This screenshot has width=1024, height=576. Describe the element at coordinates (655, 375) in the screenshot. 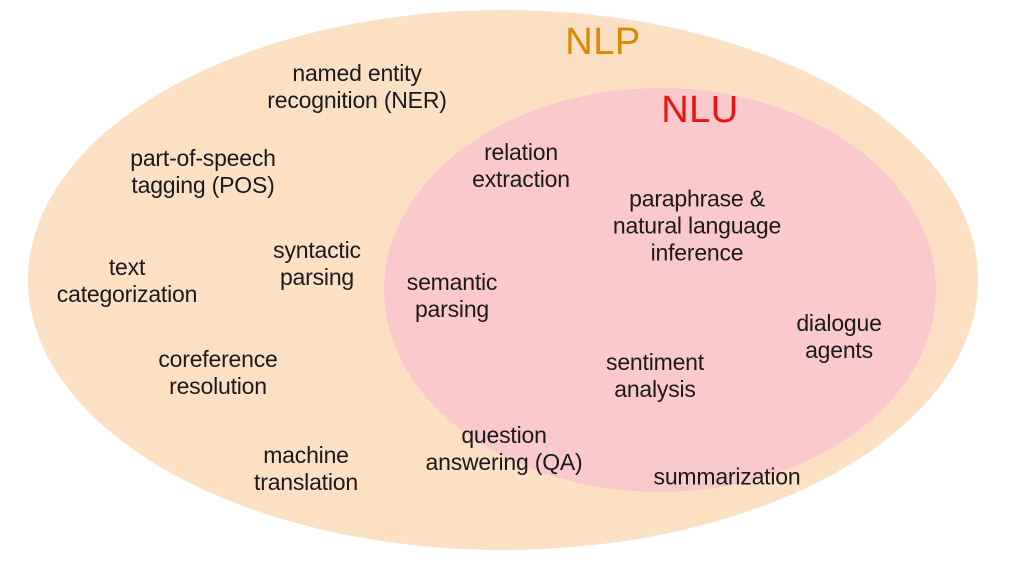

I see `venn-term: sentiment analysis` at that location.